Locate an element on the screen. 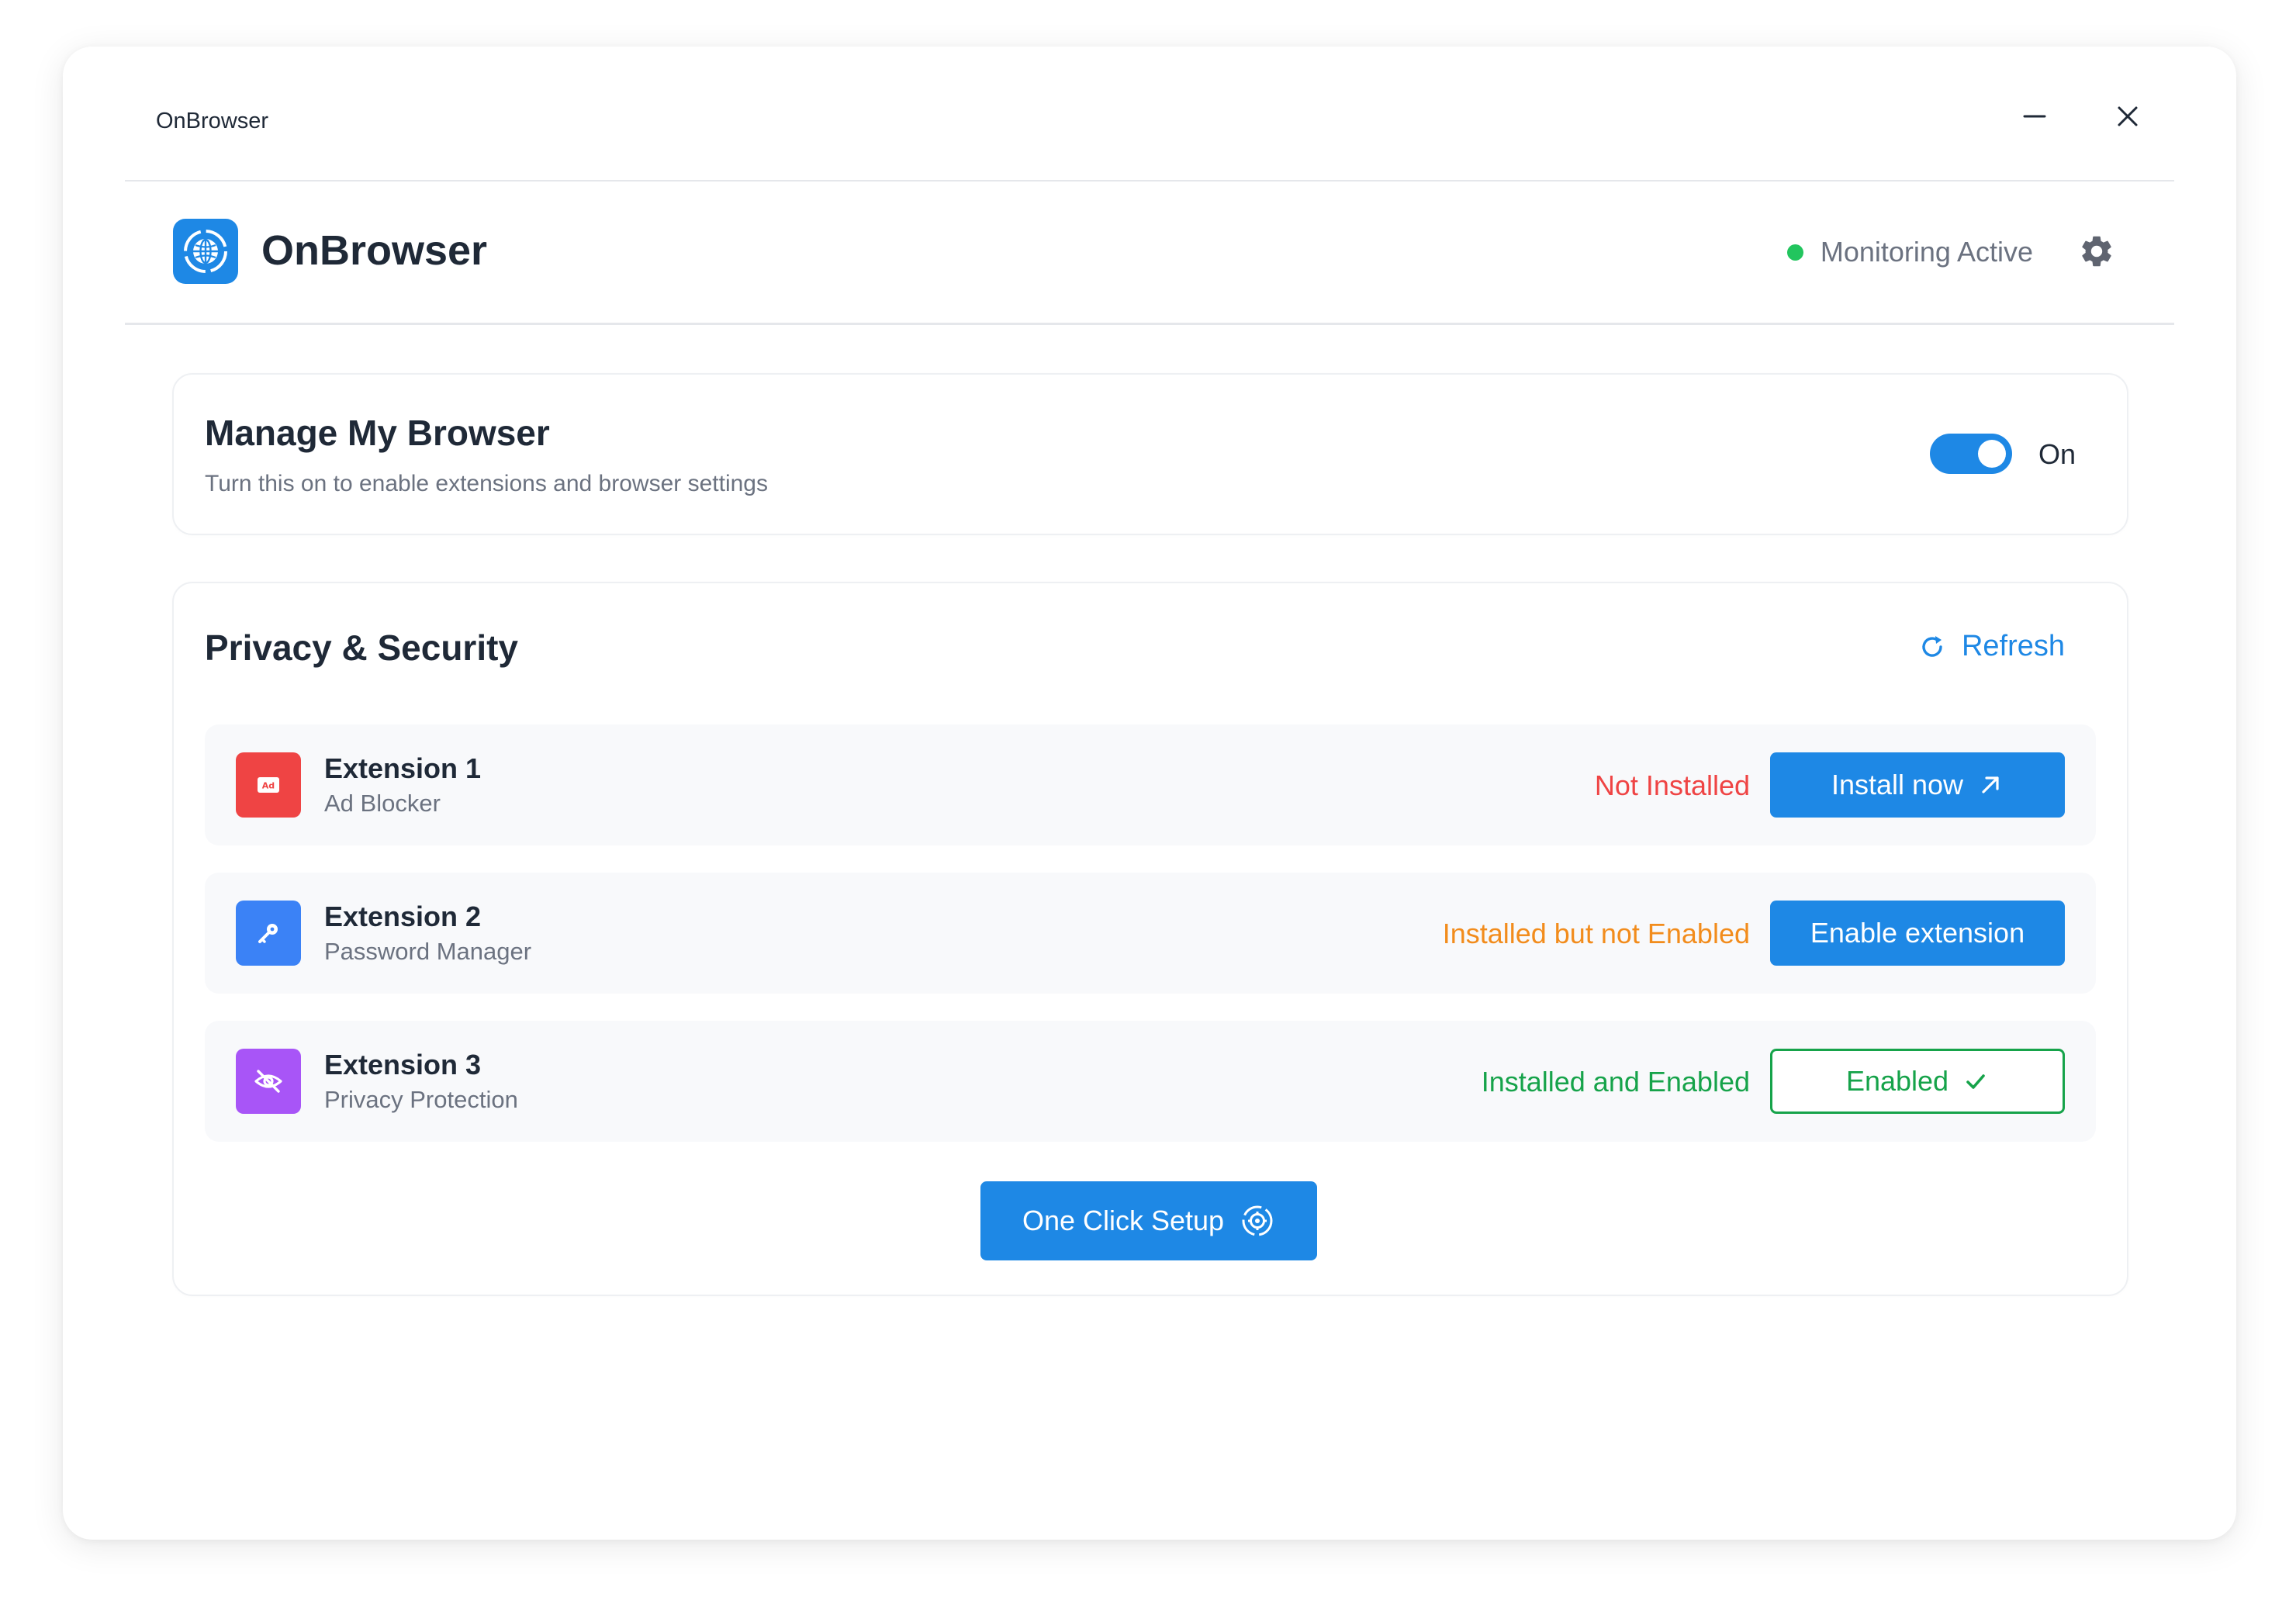 The height and width of the screenshot is (1618, 2296). enable-extension-button: Enable extension is located at coordinates (1917, 933).